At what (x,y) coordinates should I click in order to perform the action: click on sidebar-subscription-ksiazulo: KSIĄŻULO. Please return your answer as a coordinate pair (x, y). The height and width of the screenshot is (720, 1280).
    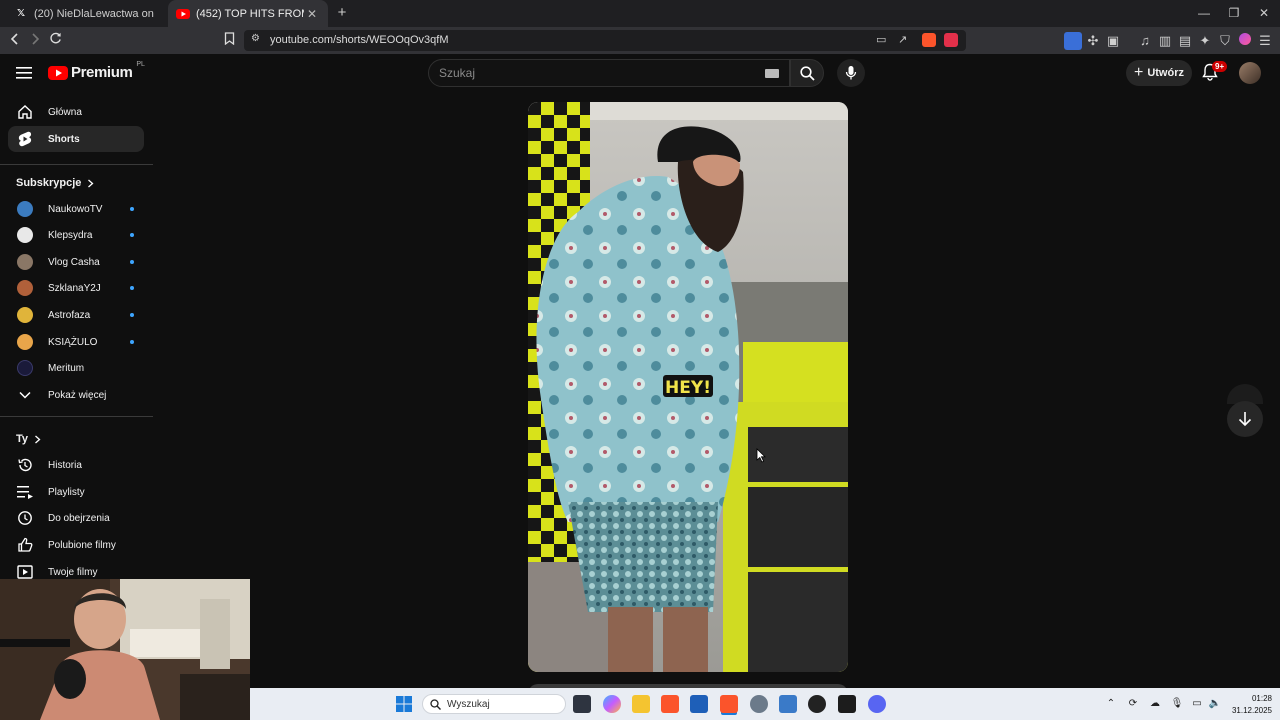
    Looking at the image, I should click on (76, 342).